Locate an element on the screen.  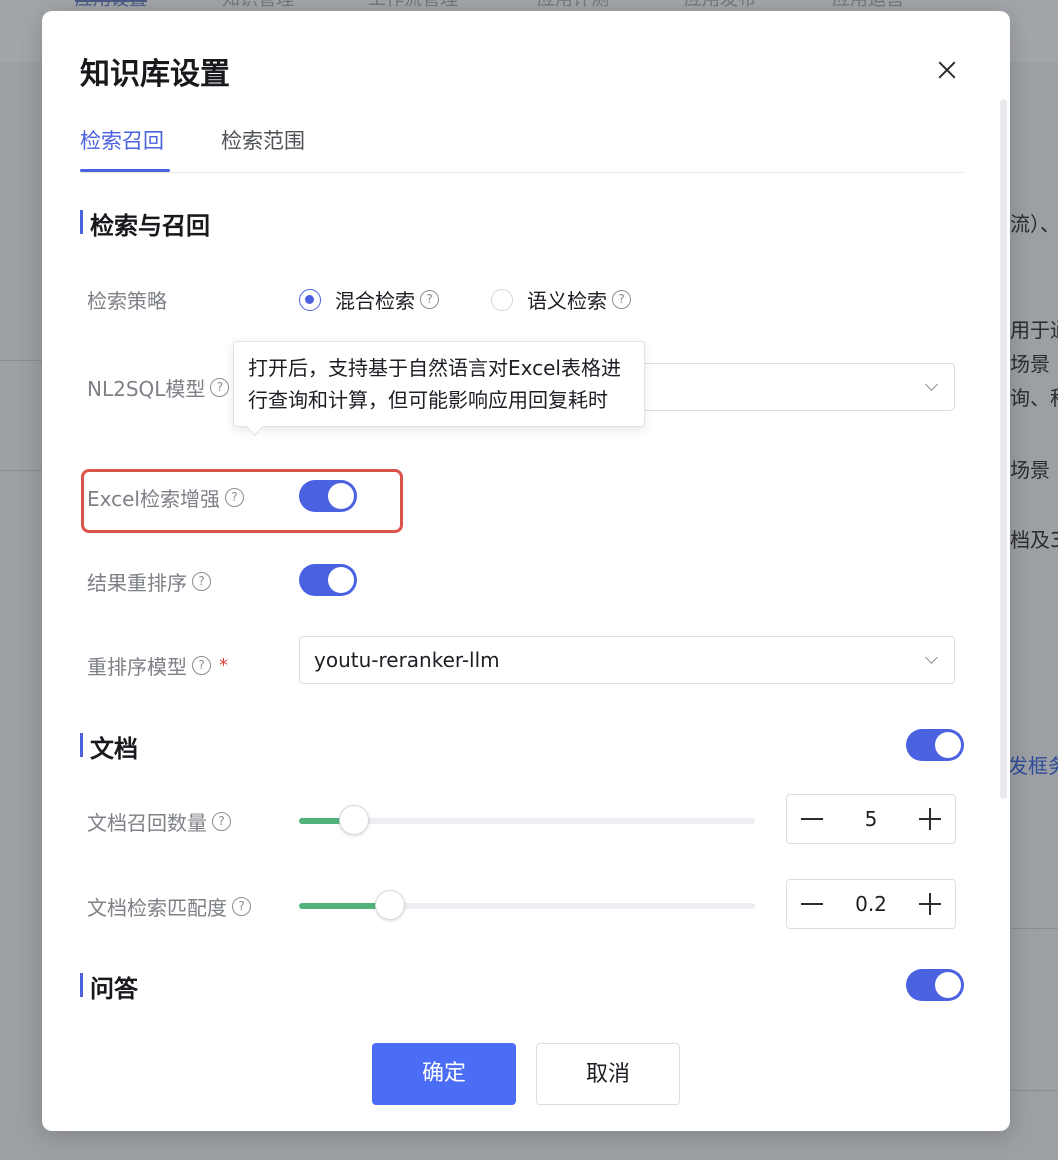
qa-toggle is located at coordinates (935, 985).